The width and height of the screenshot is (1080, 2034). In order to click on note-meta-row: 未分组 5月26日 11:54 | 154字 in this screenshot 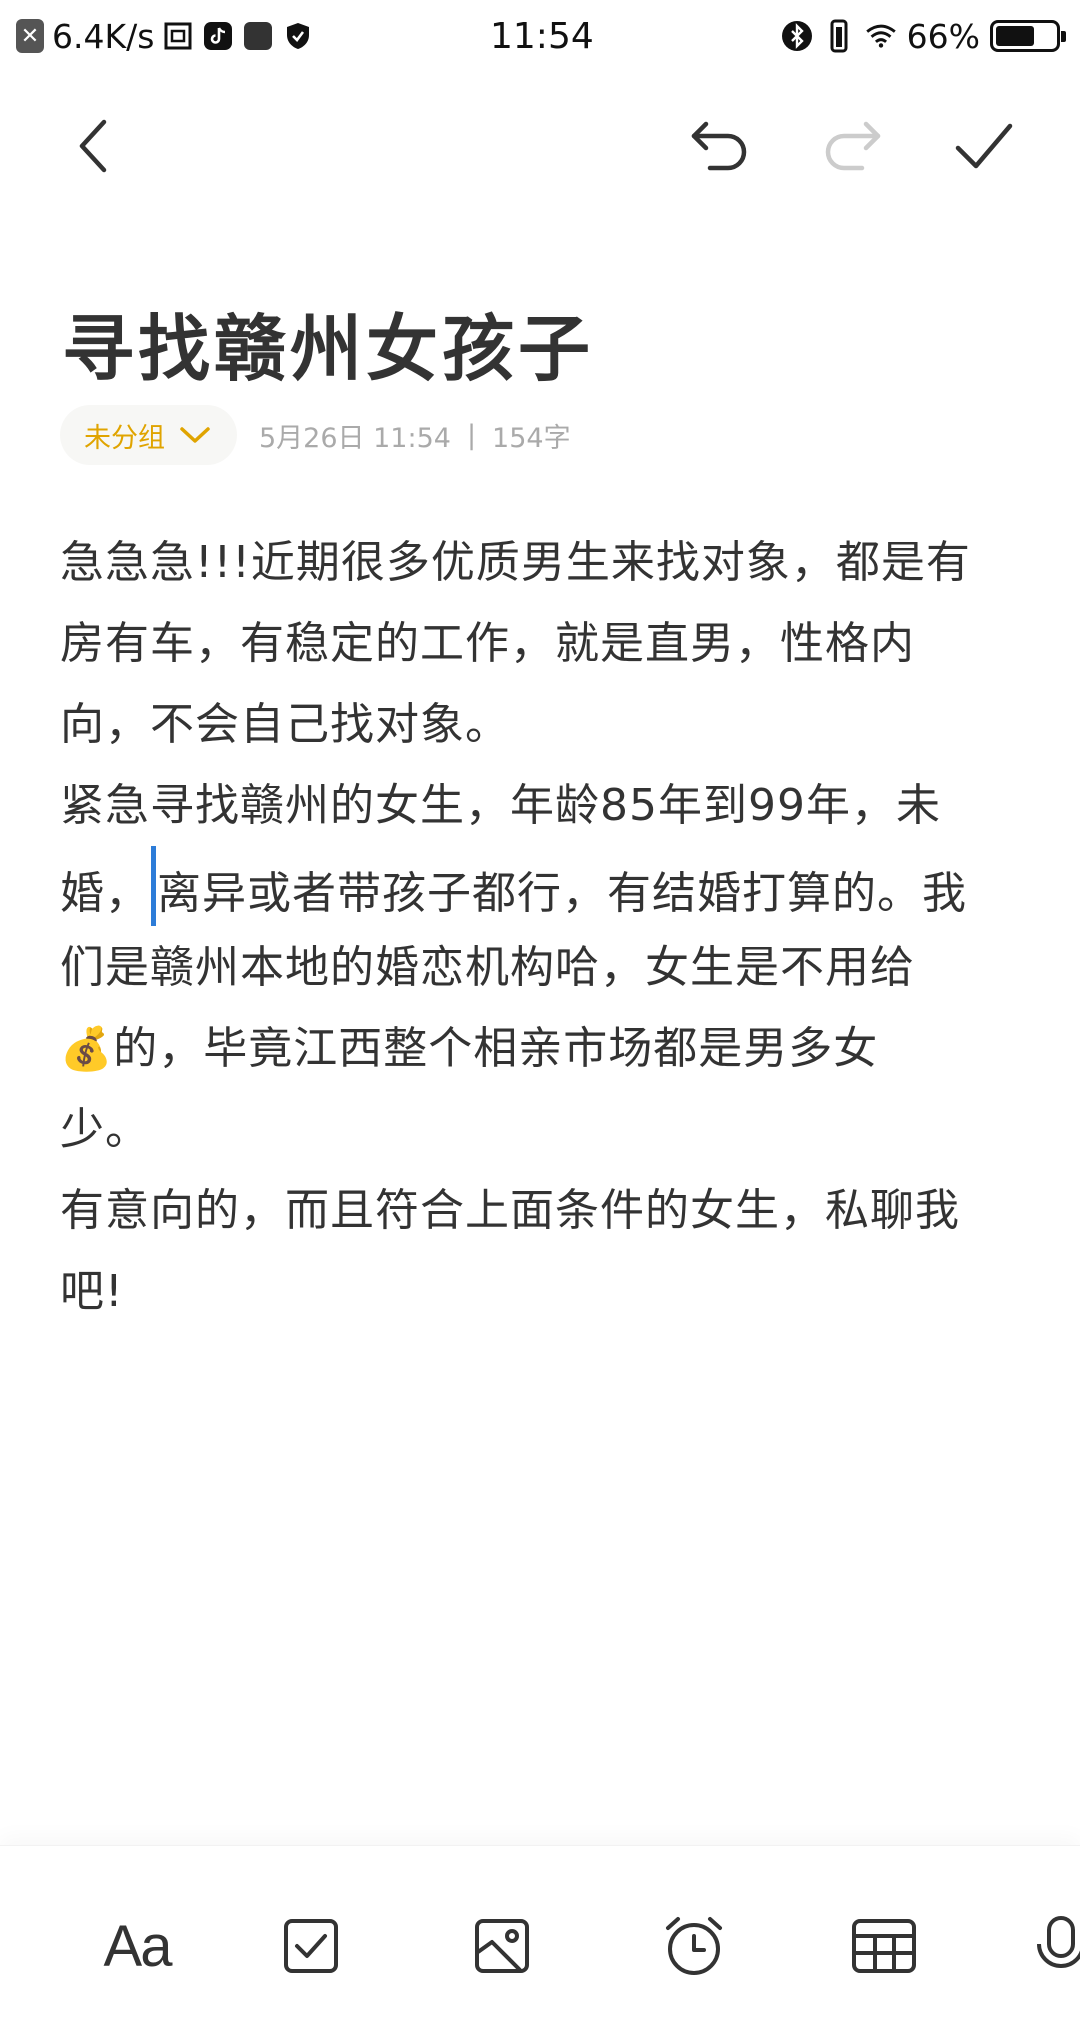, I will do `click(315, 435)`.